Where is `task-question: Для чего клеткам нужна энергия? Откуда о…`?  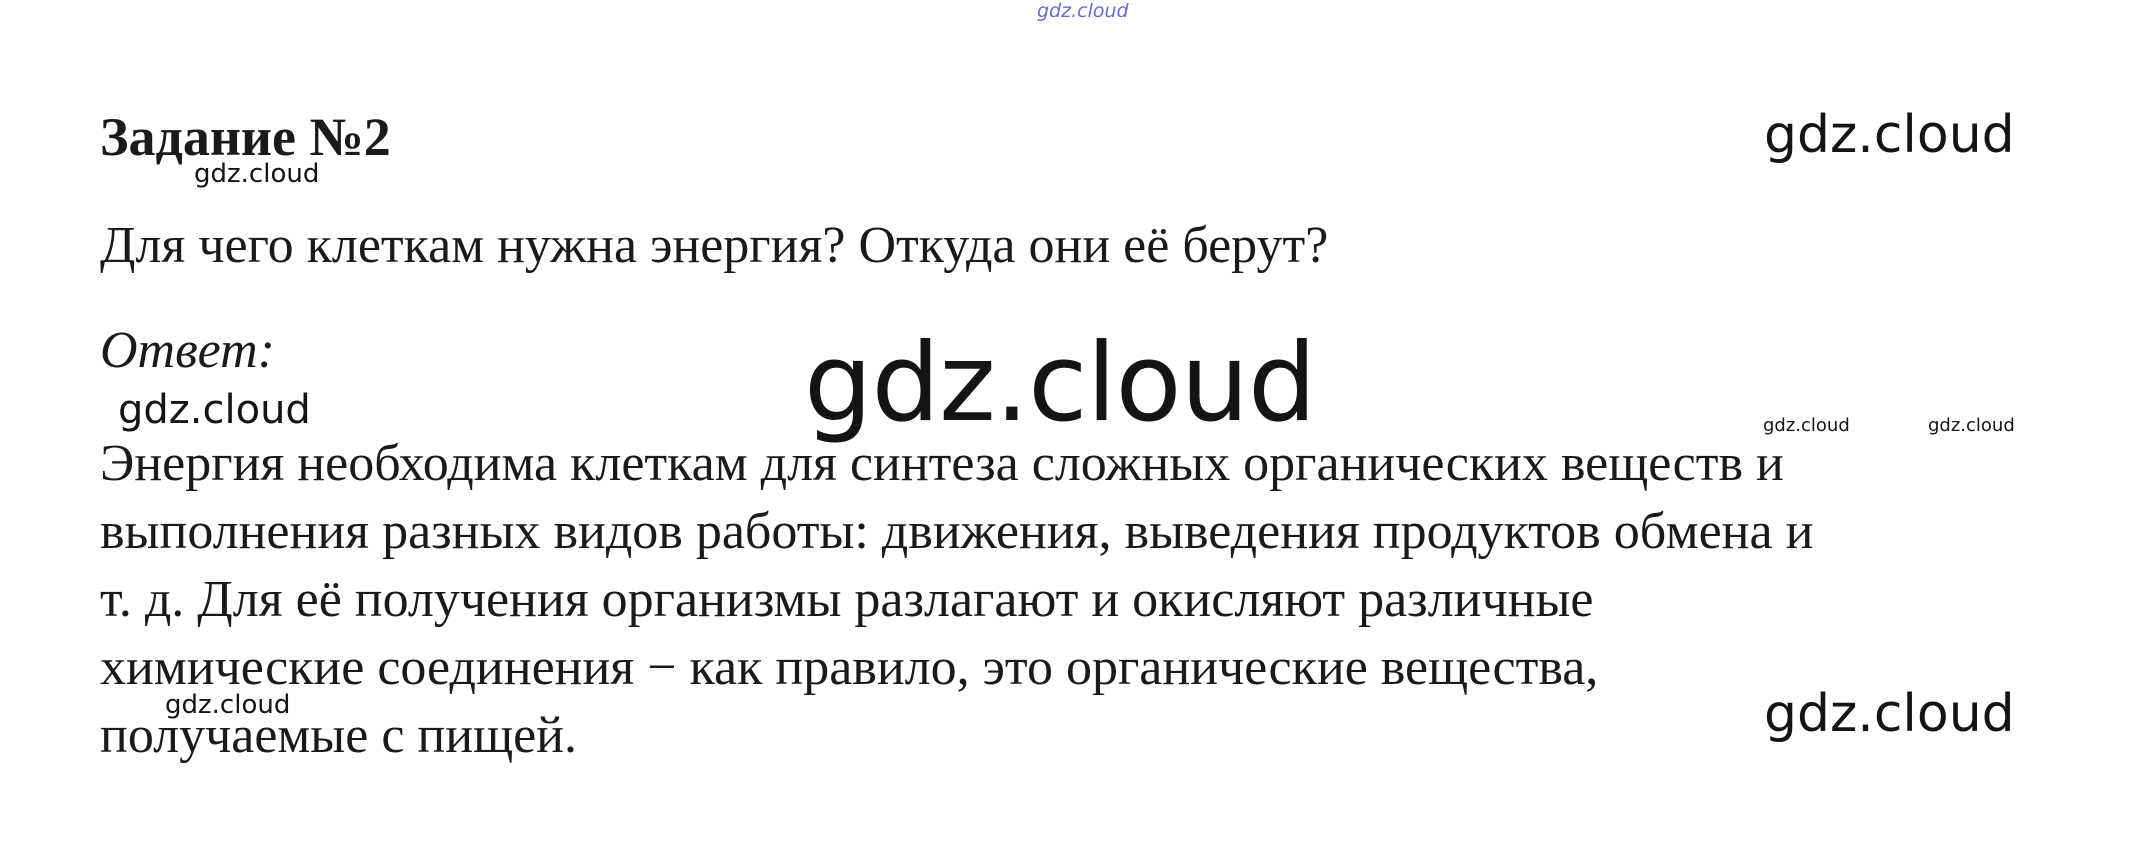 task-question: Для чего клеткам нужна энергия? Откуда о… is located at coordinates (714, 245).